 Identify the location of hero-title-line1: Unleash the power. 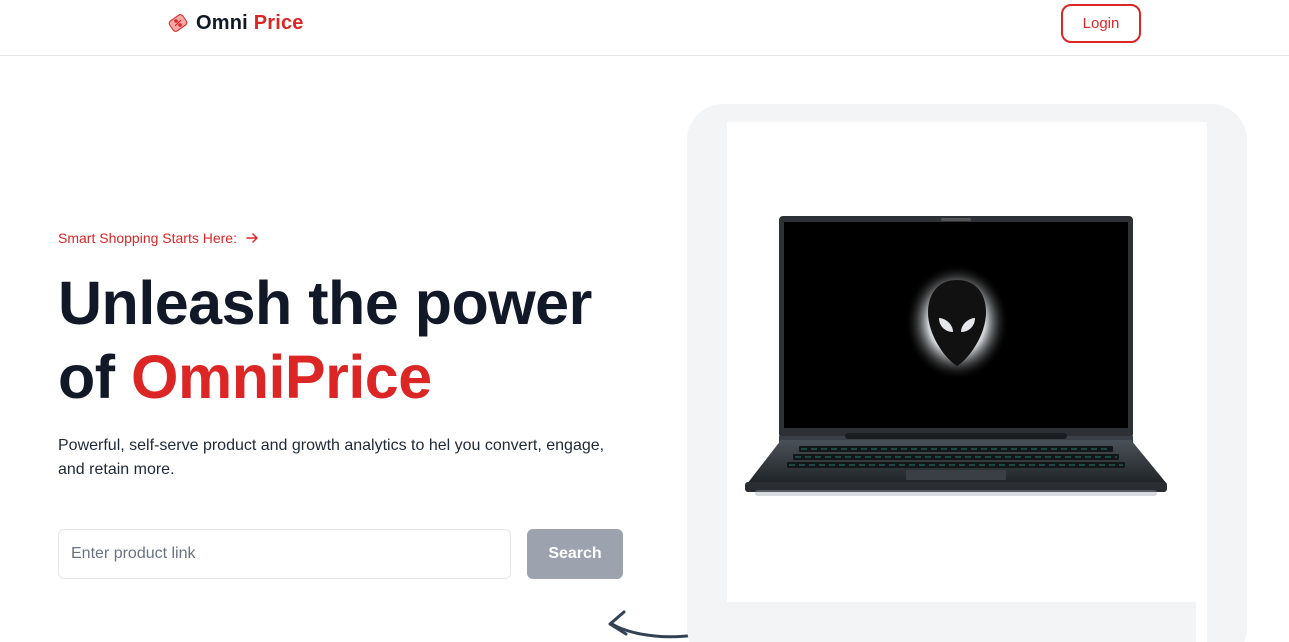
(325, 303).